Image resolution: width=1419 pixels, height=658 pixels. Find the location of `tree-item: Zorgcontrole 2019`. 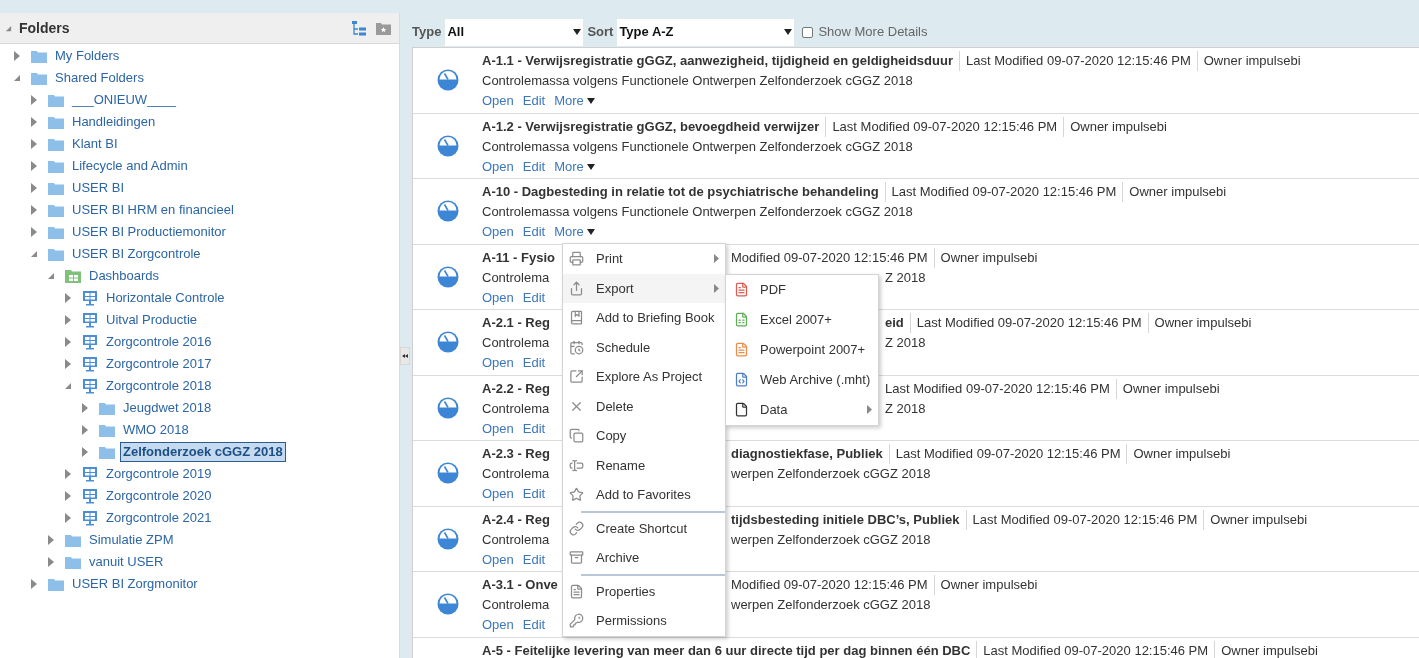

tree-item: Zorgcontrole 2019 is located at coordinates (159, 474).